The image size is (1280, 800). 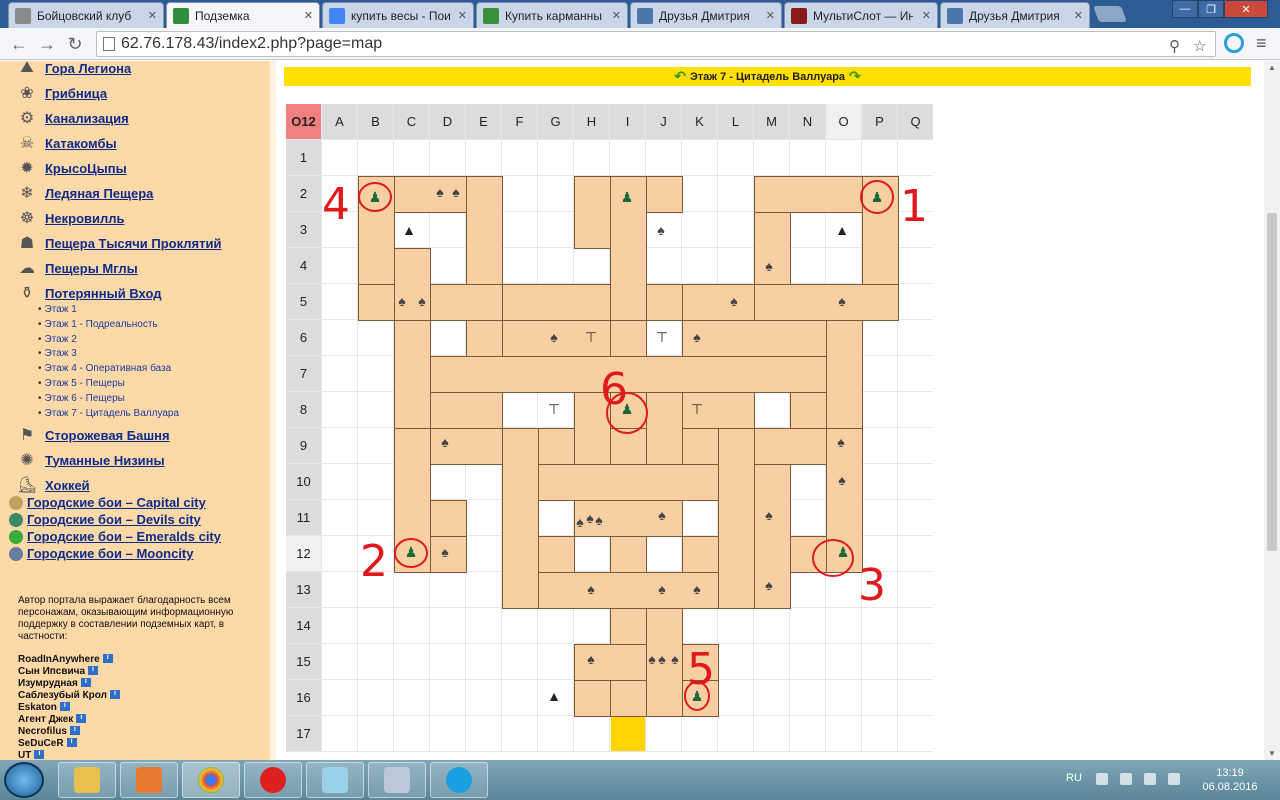 What do you see at coordinates (110, 553) in the screenshot?
I see `city-fight-label: Городские бои – Mooncity` at bounding box center [110, 553].